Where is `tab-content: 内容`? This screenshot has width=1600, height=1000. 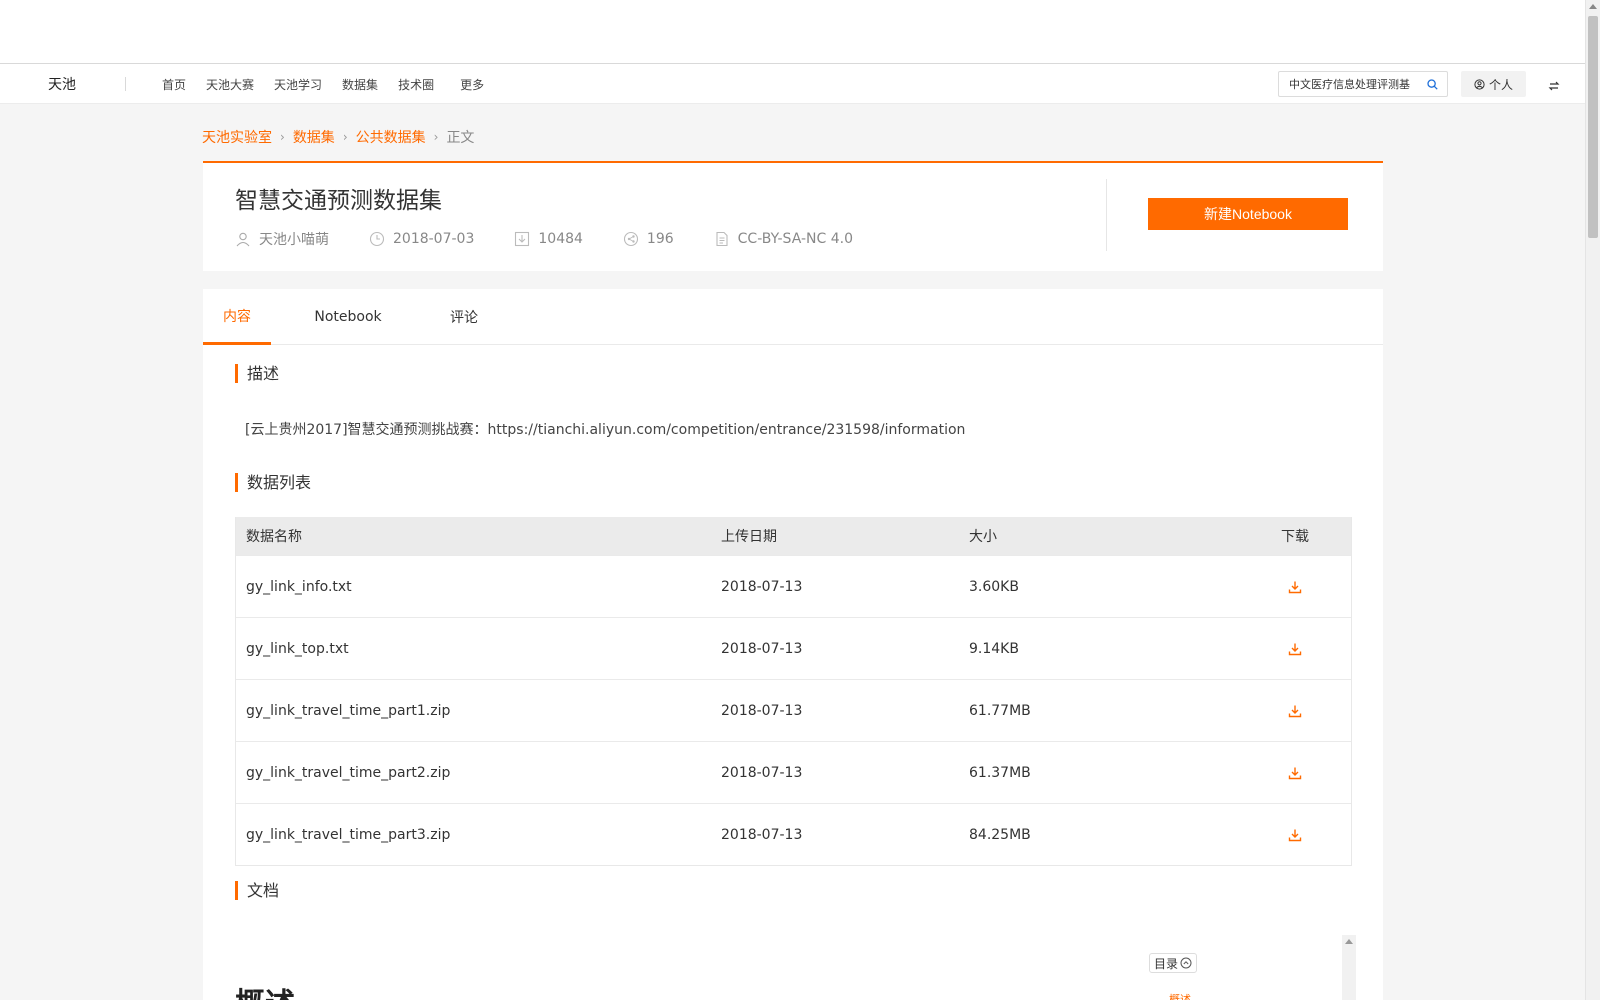
tab-content: 内容 is located at coordinates (237, 317).